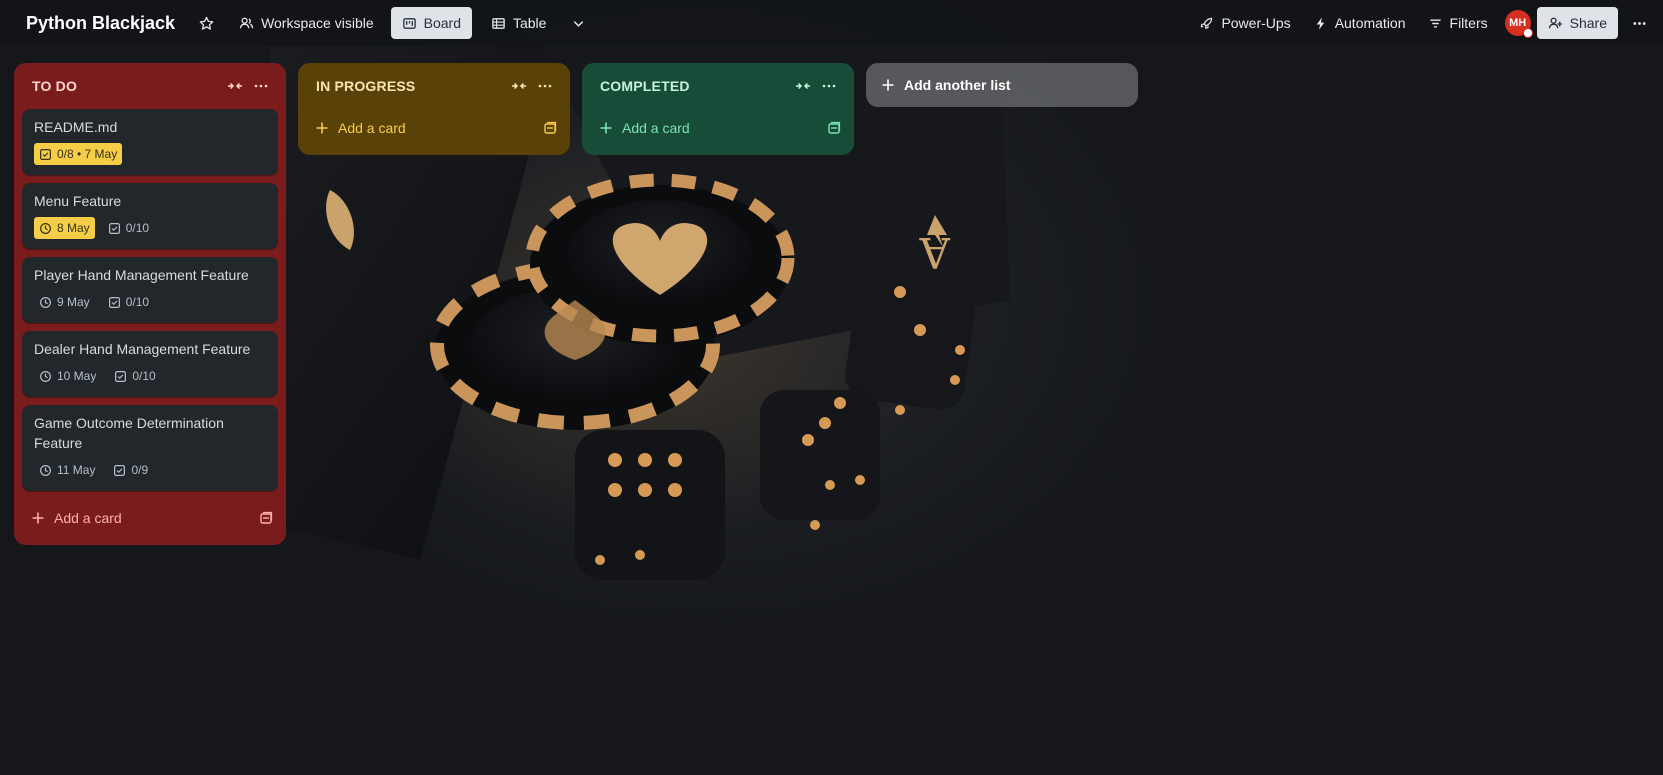 This screenshot has width=1663, height=775. What do you see at coordinates (73, 228) in the screenshot?
I see `badge-text: 8 May` at bounding box center [73, 228].